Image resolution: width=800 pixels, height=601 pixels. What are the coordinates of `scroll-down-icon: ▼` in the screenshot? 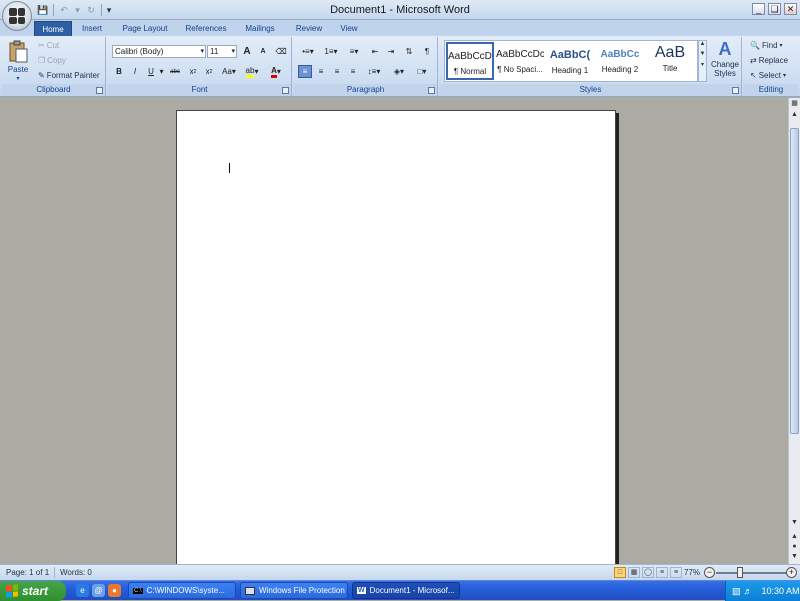 It's located at (702, 54).